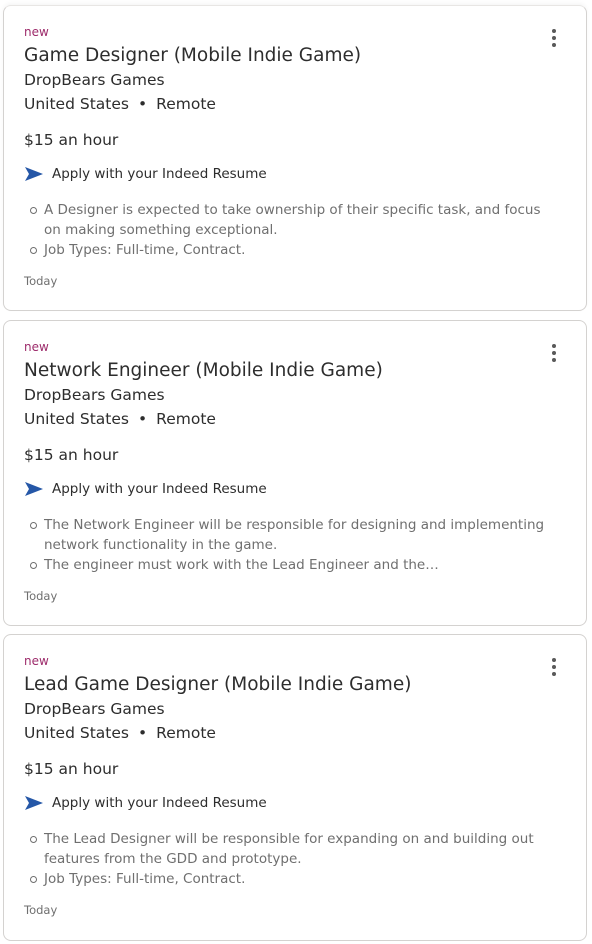 Image resolution: width=592 pixels, height=944 pixels. I want to click on job-title: Lead Game Designer (Mobile Indie Game), so click(217, 685).